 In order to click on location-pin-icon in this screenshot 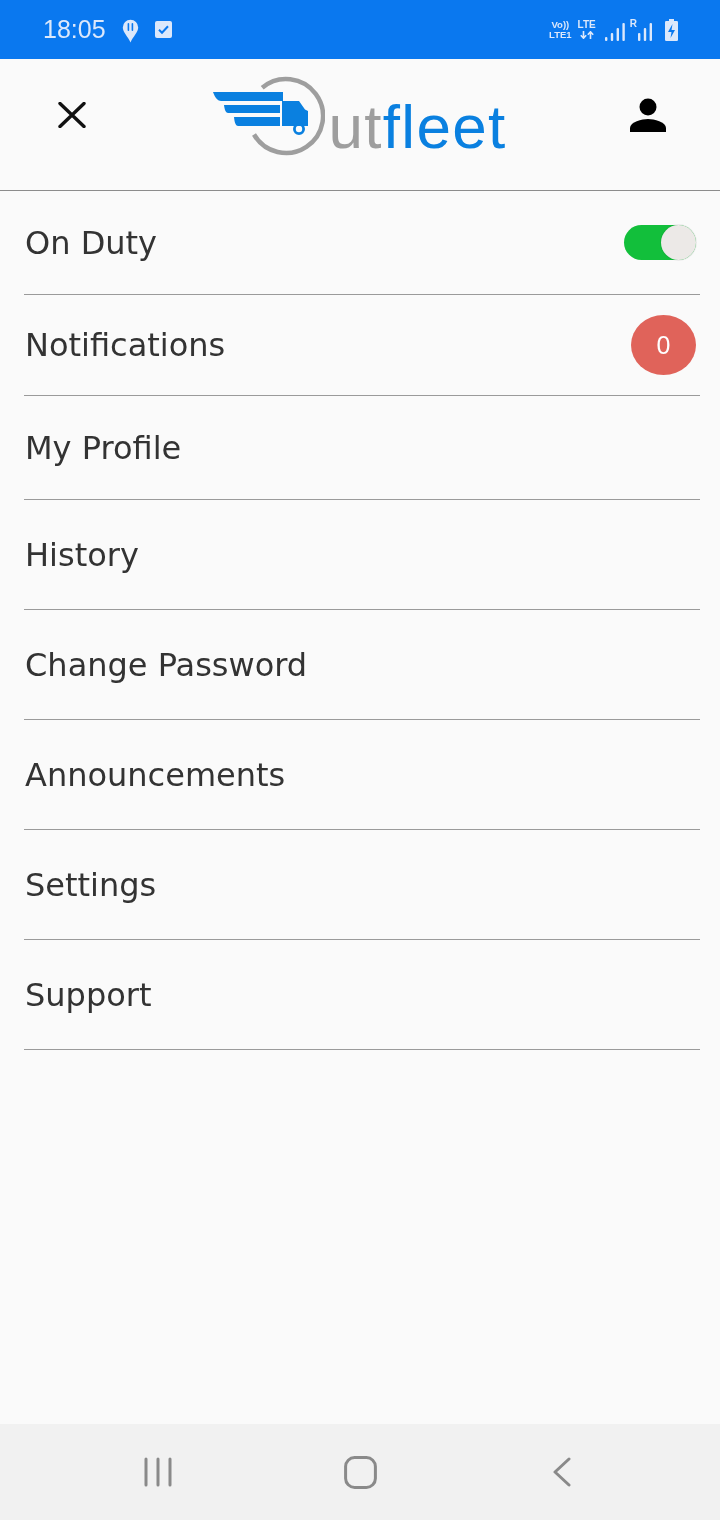, I will do `click(130, 30)`.